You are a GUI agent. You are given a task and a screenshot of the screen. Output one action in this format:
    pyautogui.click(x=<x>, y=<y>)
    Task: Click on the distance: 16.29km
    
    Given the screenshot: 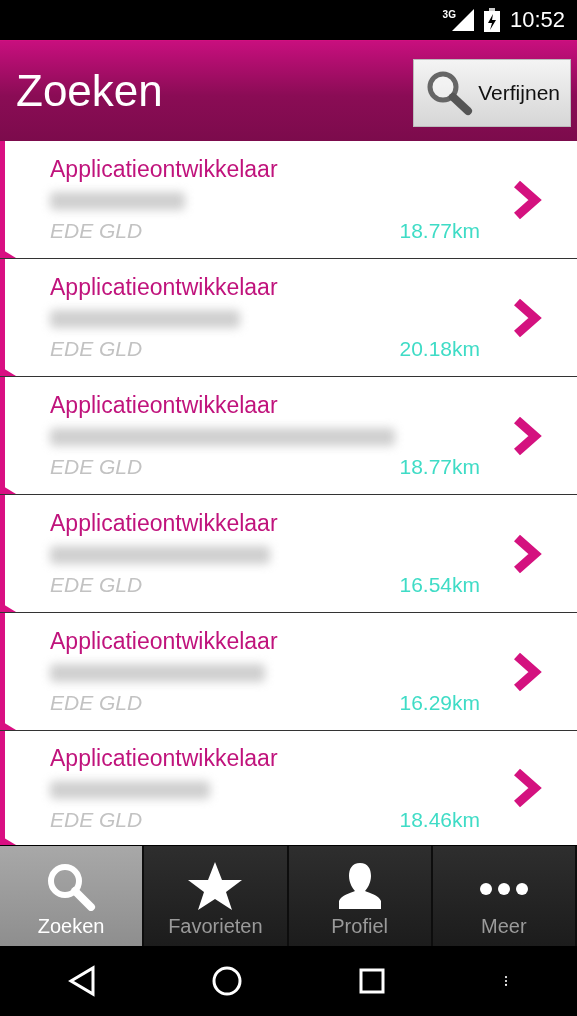 What is the action you would take?
    pyautogui.click(x=439, y=703)
    